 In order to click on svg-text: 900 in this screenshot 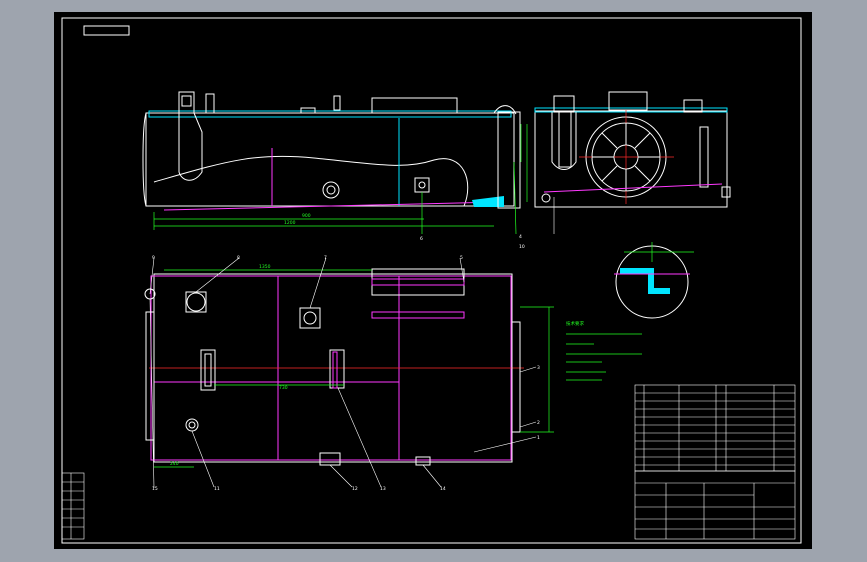, I will do `click(306, 216)`.